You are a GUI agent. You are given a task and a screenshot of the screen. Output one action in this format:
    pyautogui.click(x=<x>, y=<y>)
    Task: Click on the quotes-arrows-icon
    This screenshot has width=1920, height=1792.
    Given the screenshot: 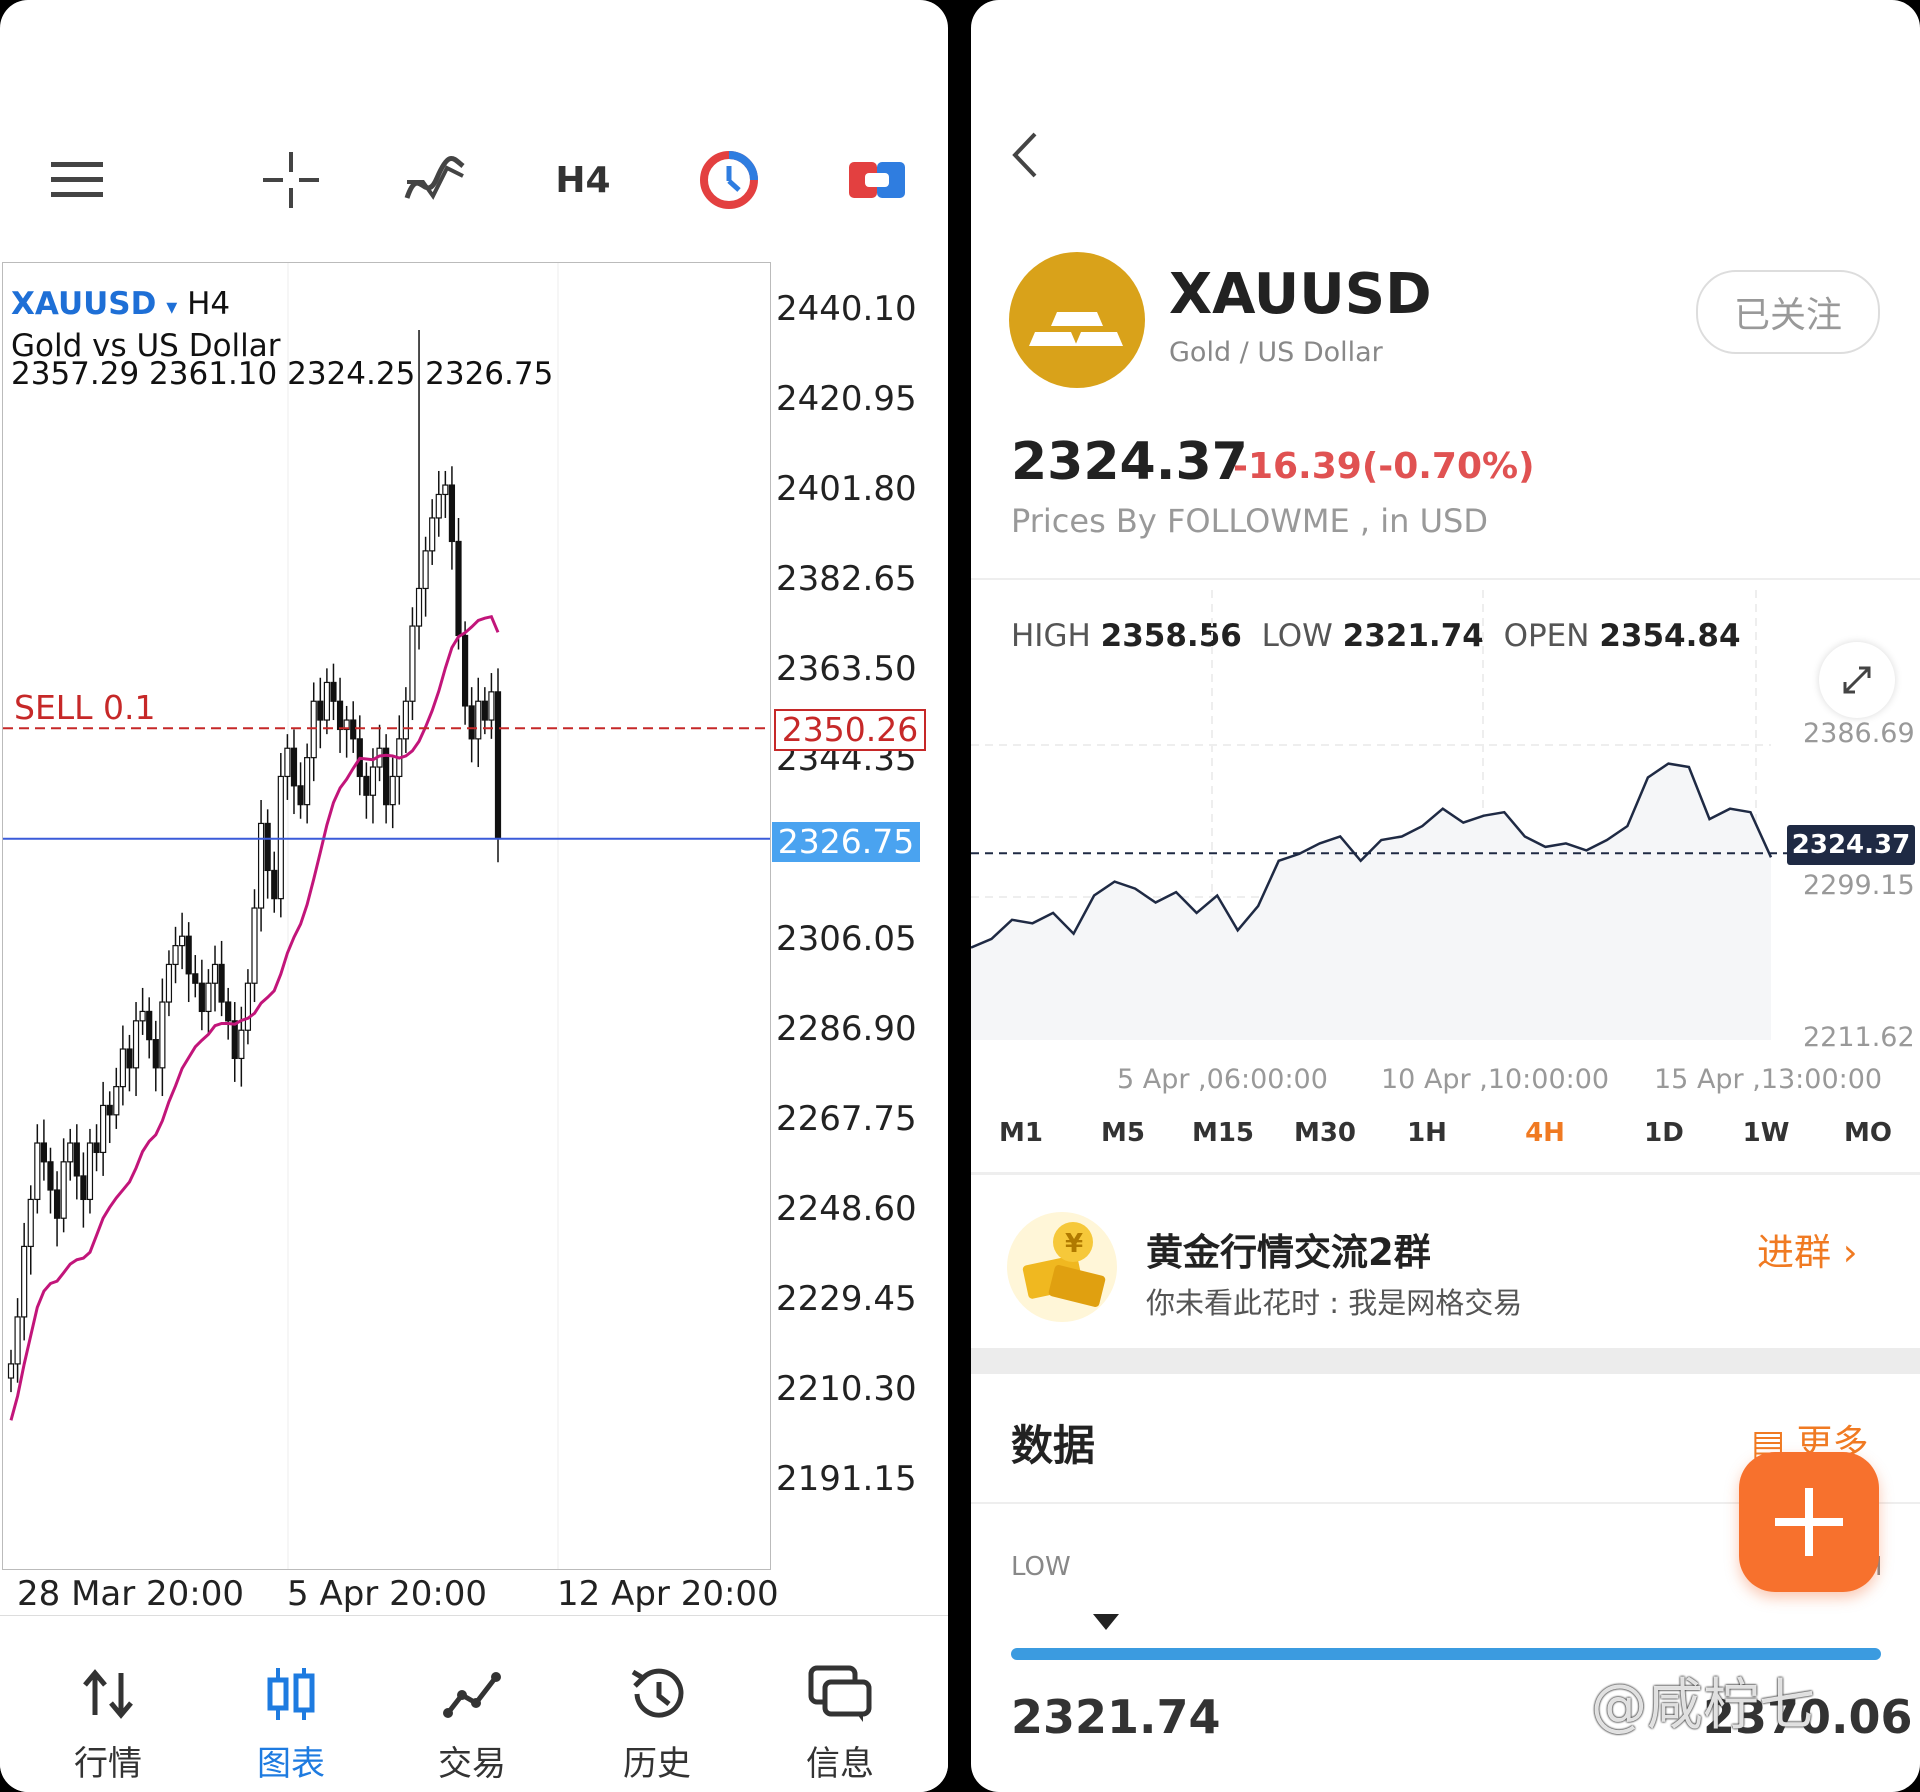 What is the action you would take?
    pyautogui.click(x=108, y=1694)
    